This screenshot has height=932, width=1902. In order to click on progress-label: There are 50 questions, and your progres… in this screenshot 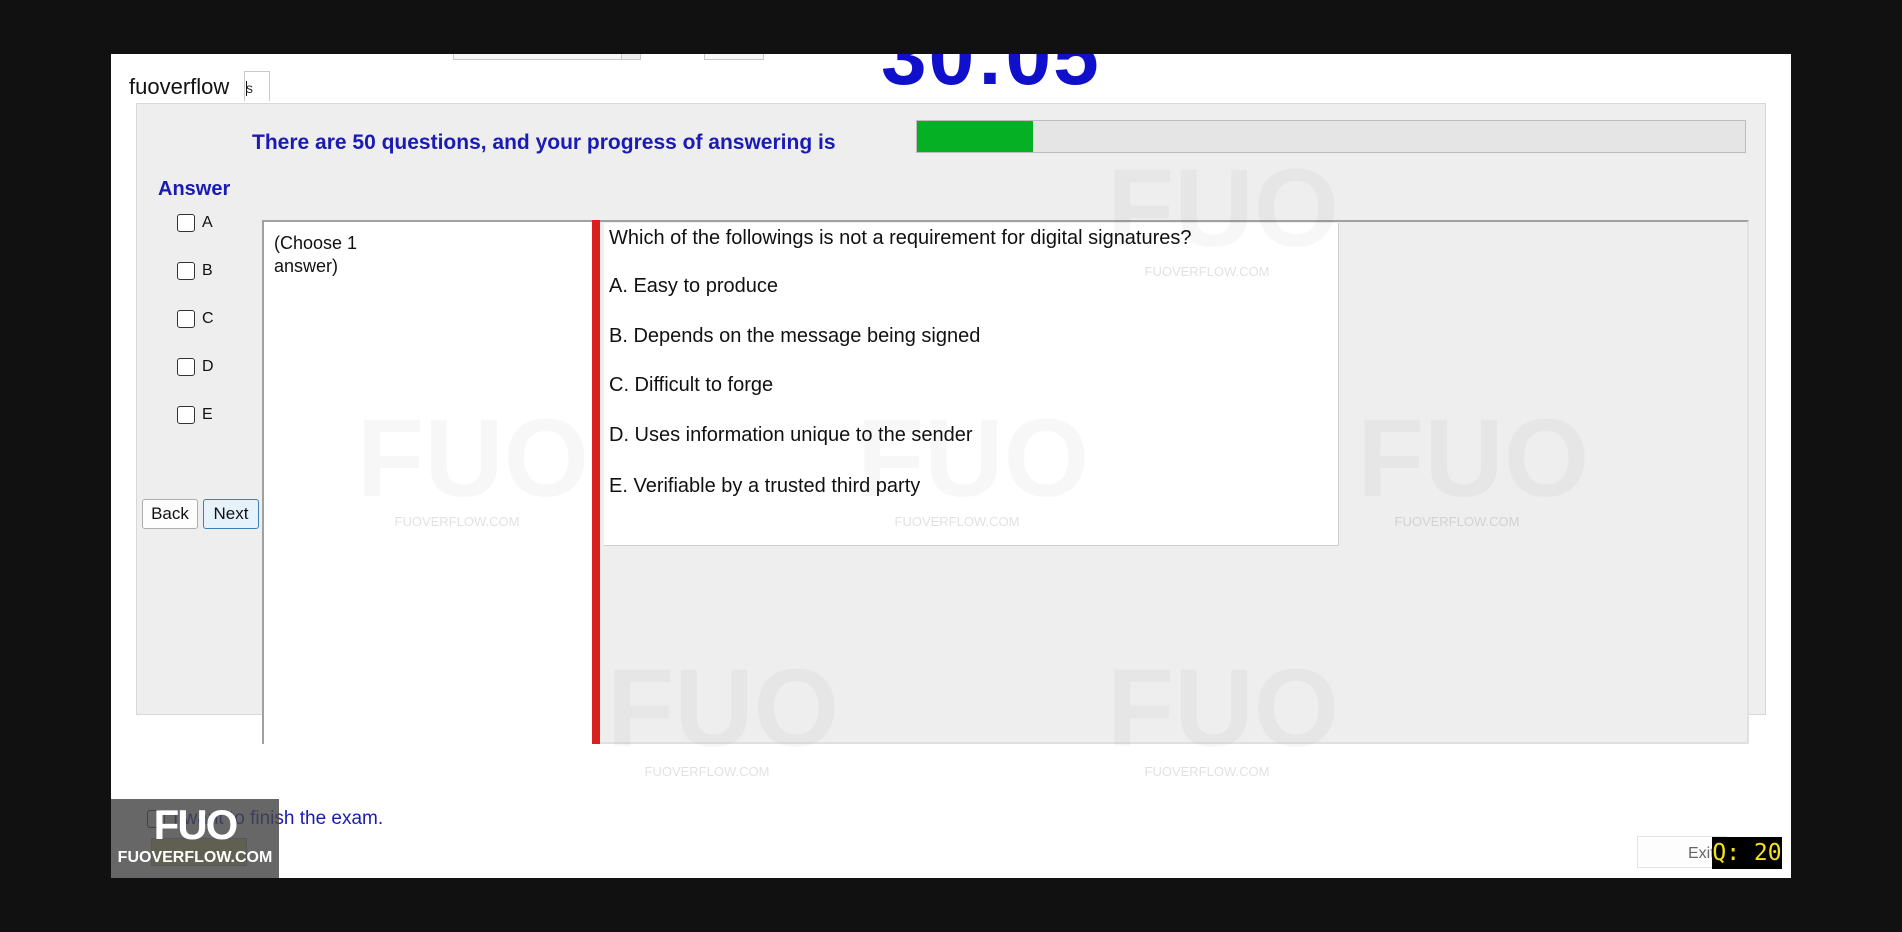, I will do `click(544, 142)`.